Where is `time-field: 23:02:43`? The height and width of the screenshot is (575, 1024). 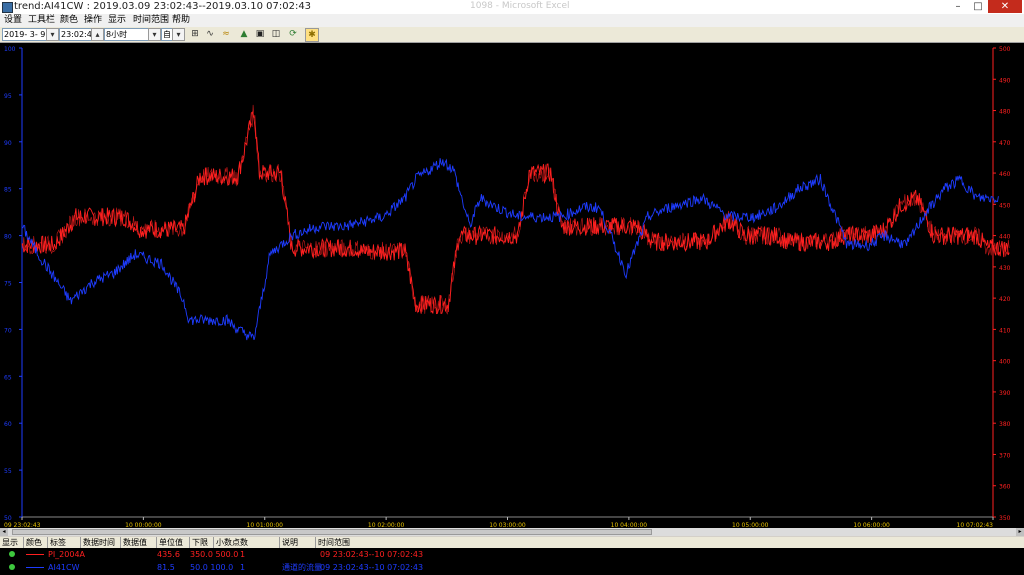 time-field: 23:02:43 is located at coordinates (75, 34).